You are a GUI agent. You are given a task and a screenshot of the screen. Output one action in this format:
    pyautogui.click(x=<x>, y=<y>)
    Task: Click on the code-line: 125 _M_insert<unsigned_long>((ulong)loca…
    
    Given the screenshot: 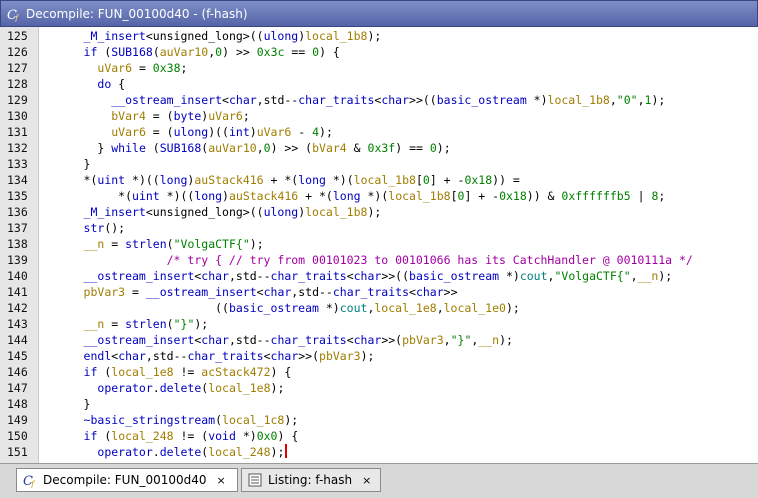 What is the action you would take?
    pyautogui.click(x=379, y=36)
    